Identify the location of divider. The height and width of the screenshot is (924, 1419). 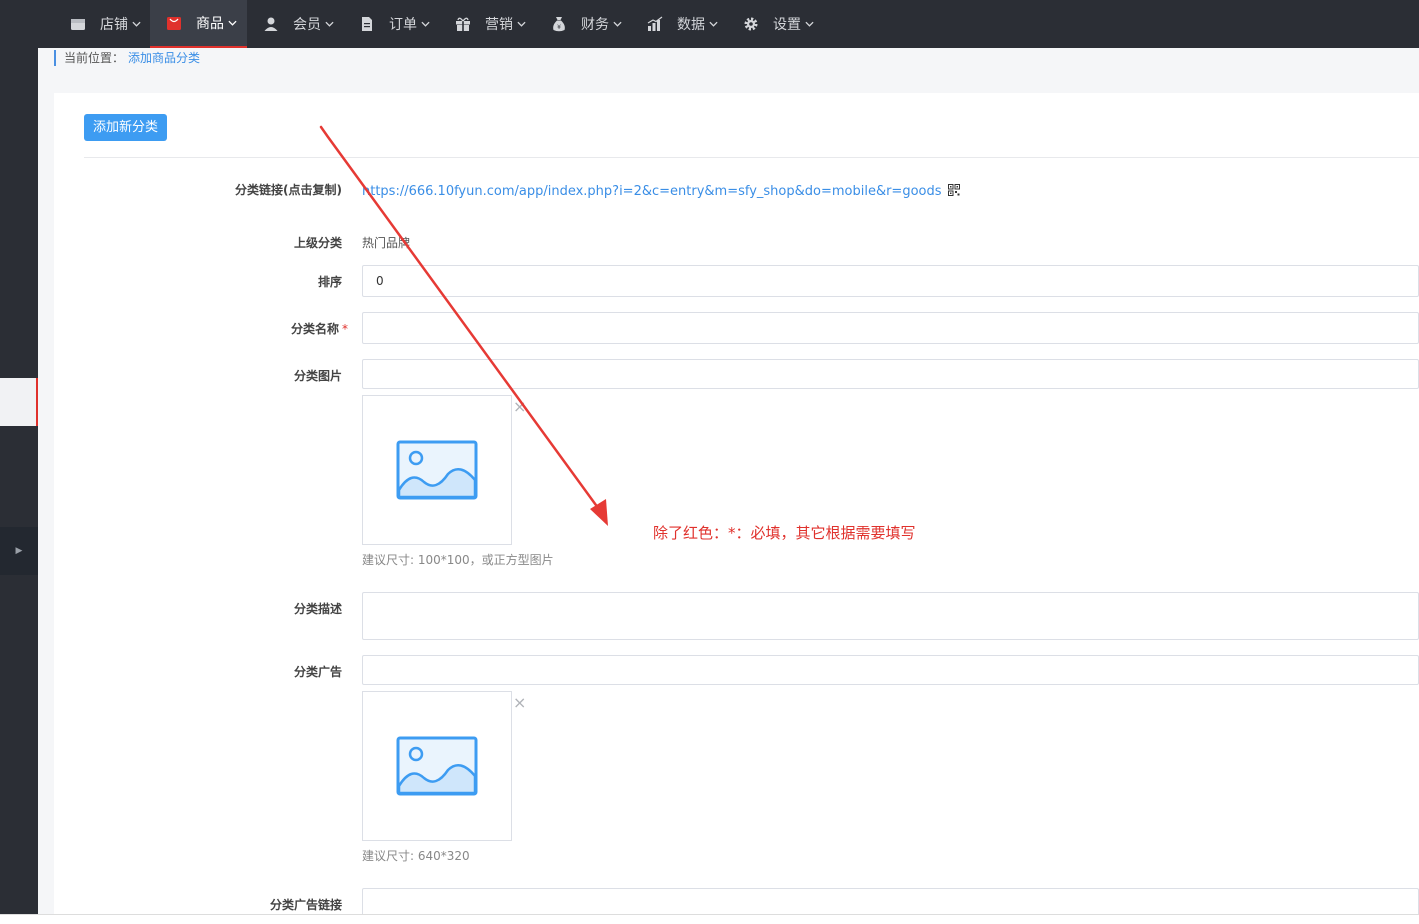
(751, 157).